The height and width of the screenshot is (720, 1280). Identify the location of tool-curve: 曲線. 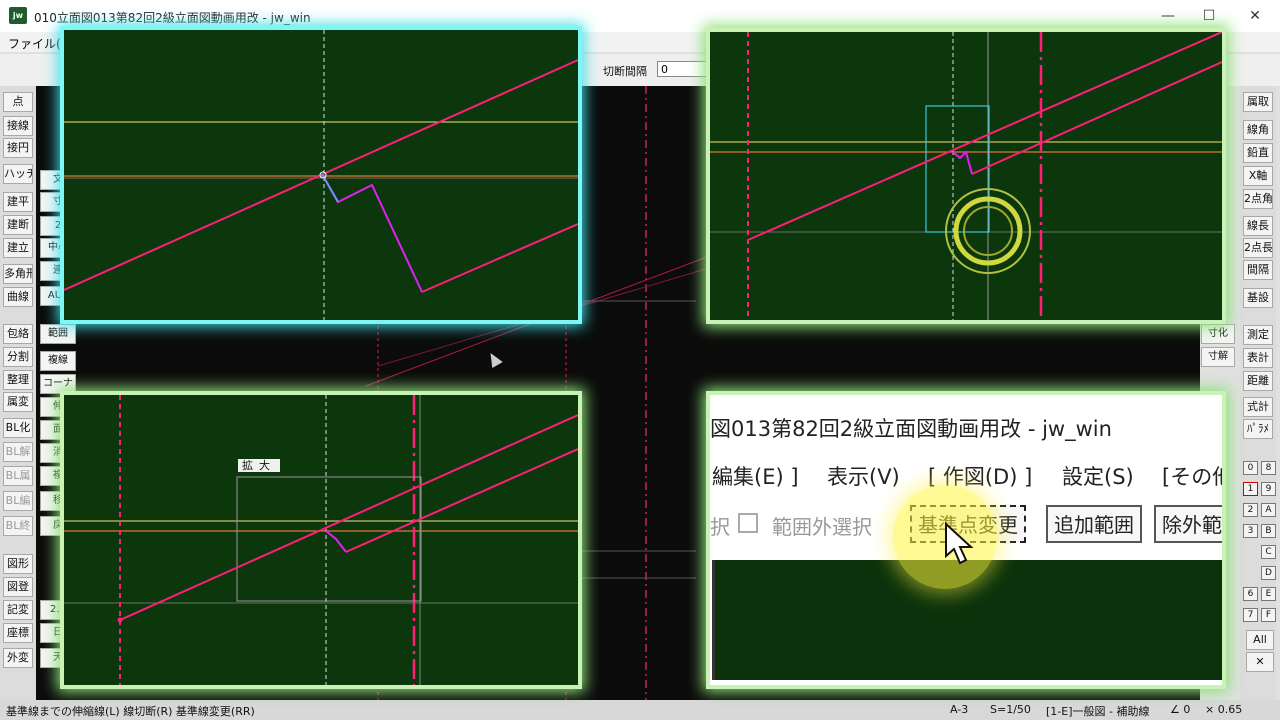
(18, 297).